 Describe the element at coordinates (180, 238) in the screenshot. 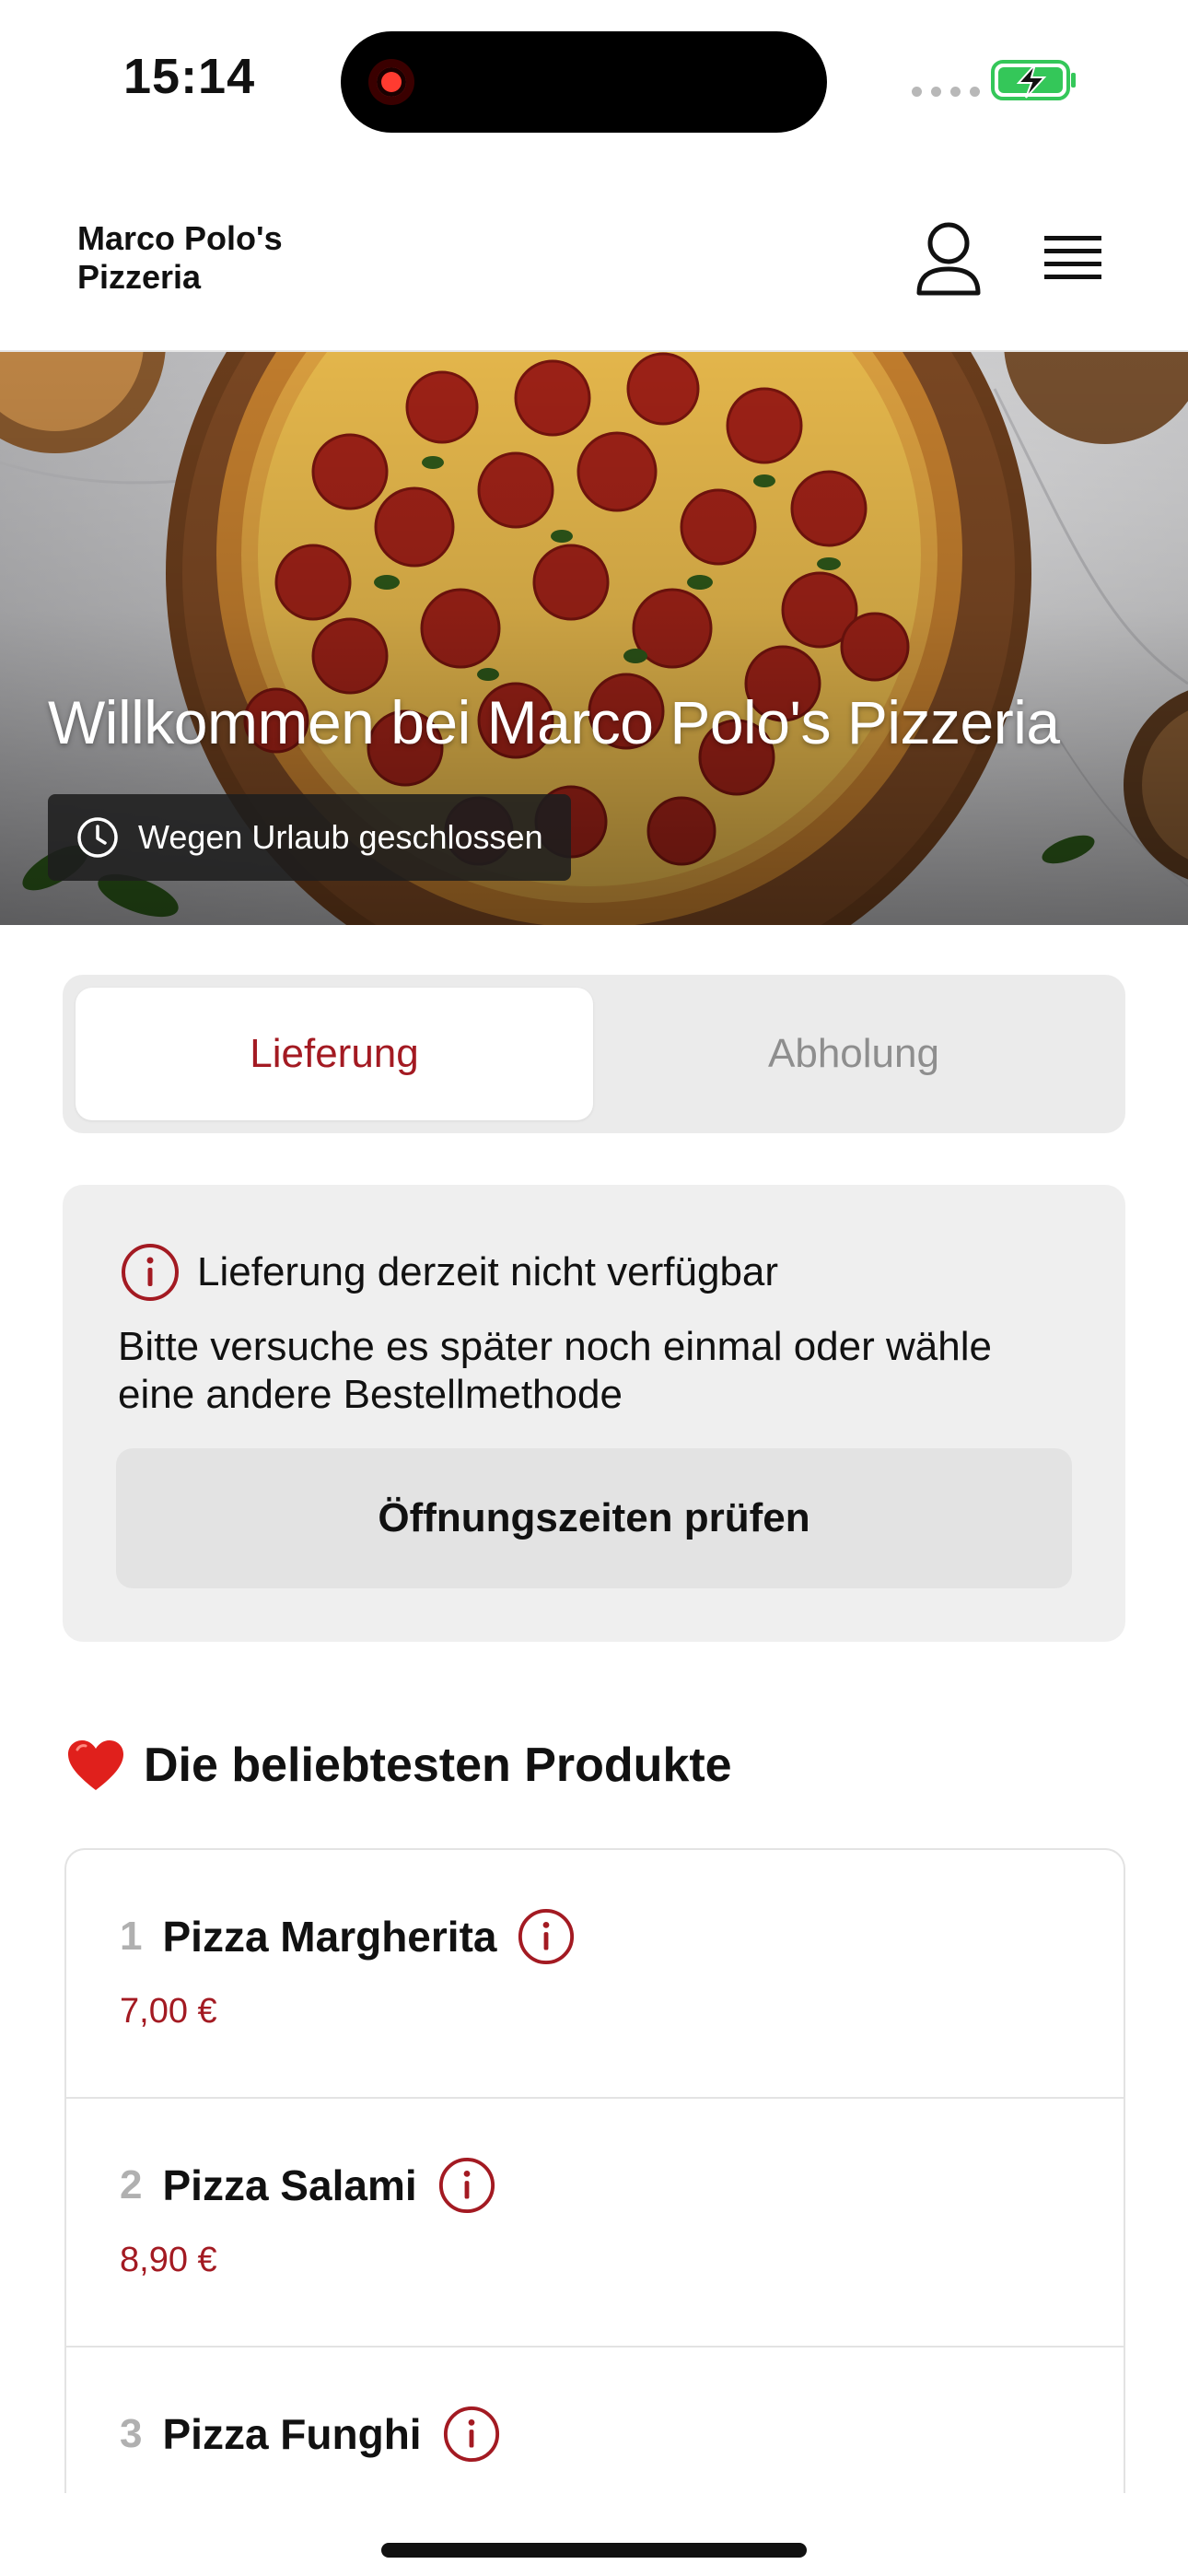

I see `brand-line-1: Marco Polo's` at that location.